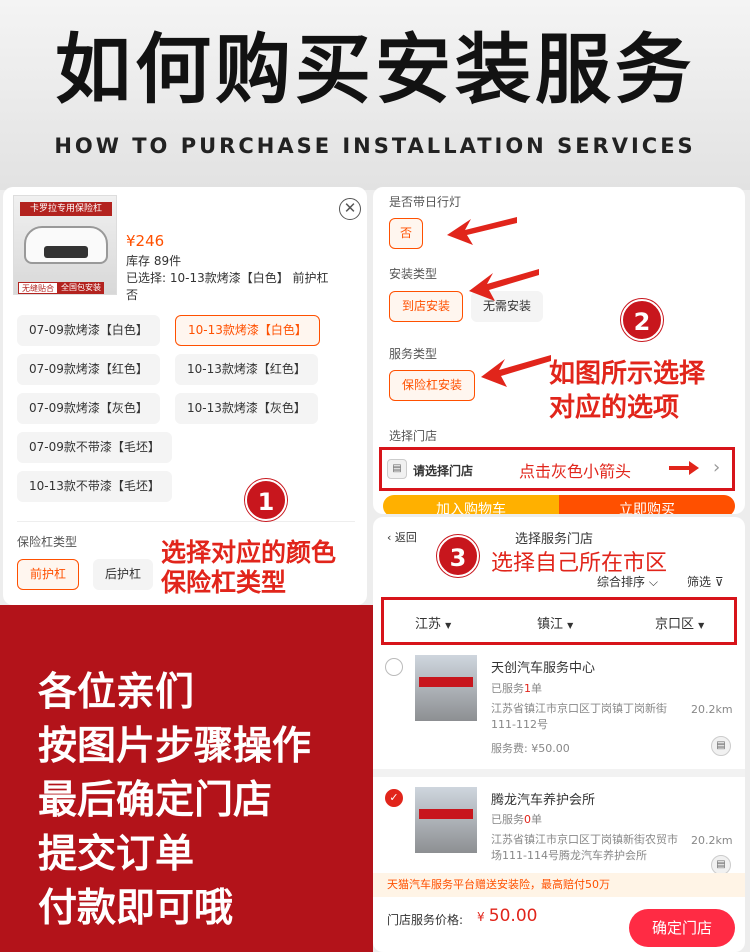 This screenshot has height=952, width=750. What do you see at coordinates (88, 369) in the screenshot?
I see `variant-option: 07-09款烤漆【红色】` at bounding box center [88, 369].